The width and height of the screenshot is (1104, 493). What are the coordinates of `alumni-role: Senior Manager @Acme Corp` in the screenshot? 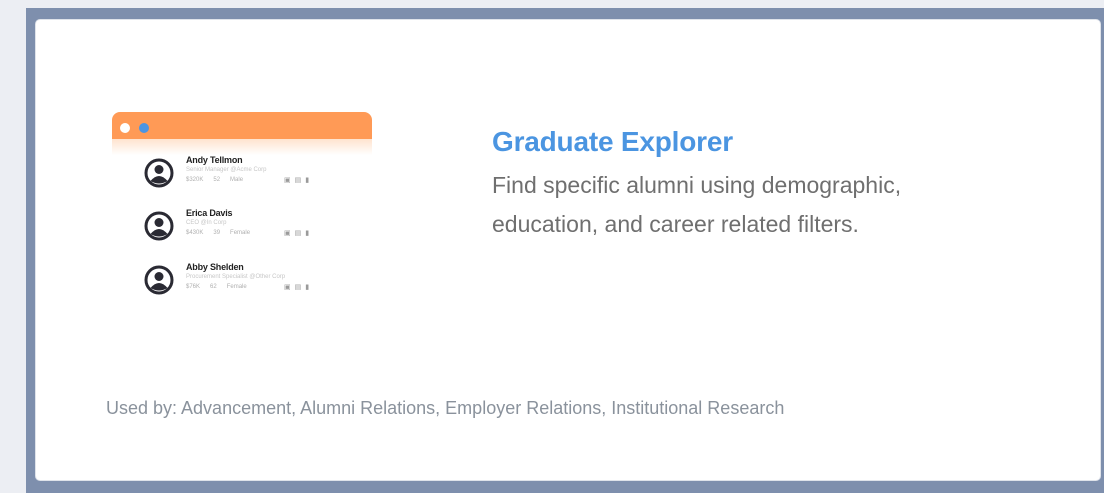 It's located at (226, 170).